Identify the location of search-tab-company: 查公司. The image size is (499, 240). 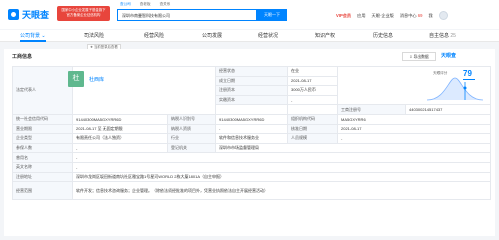
(125, 4).